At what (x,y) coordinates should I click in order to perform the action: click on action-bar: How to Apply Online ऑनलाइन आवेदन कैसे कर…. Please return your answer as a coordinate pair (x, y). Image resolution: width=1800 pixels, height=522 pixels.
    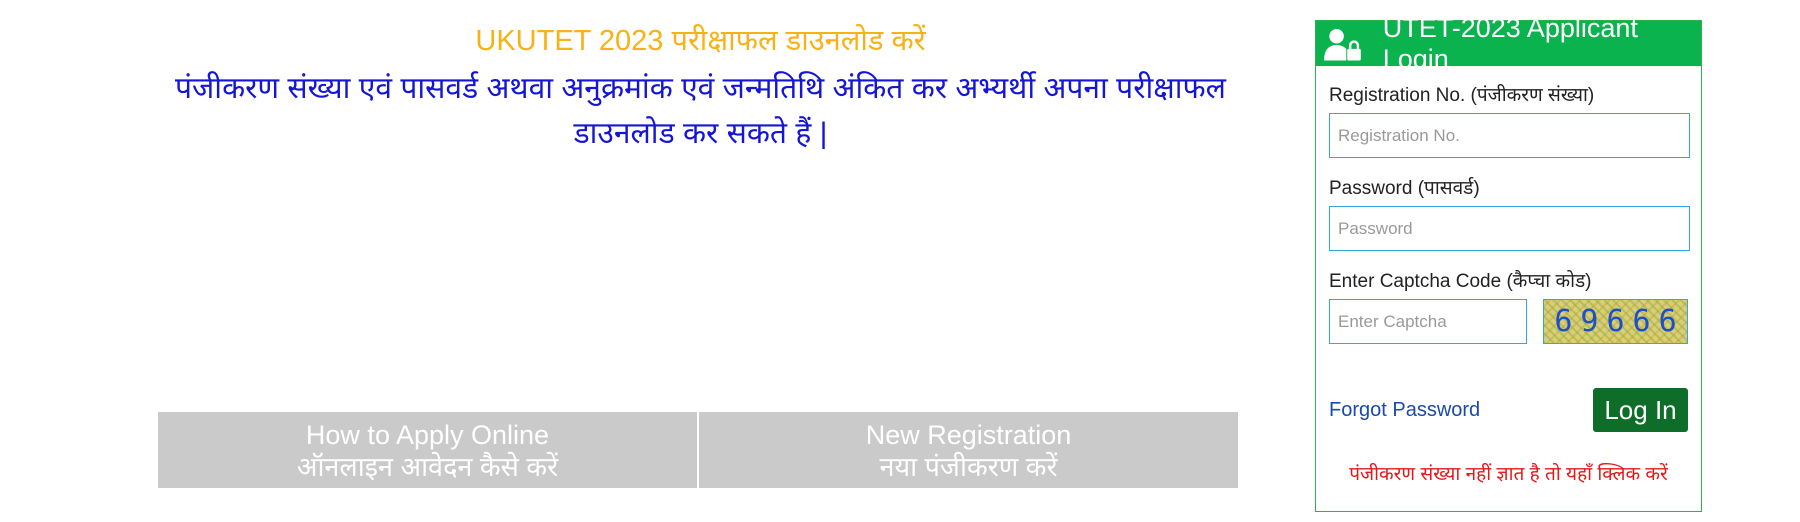
    Looking at the image, I should click on (698, 450).